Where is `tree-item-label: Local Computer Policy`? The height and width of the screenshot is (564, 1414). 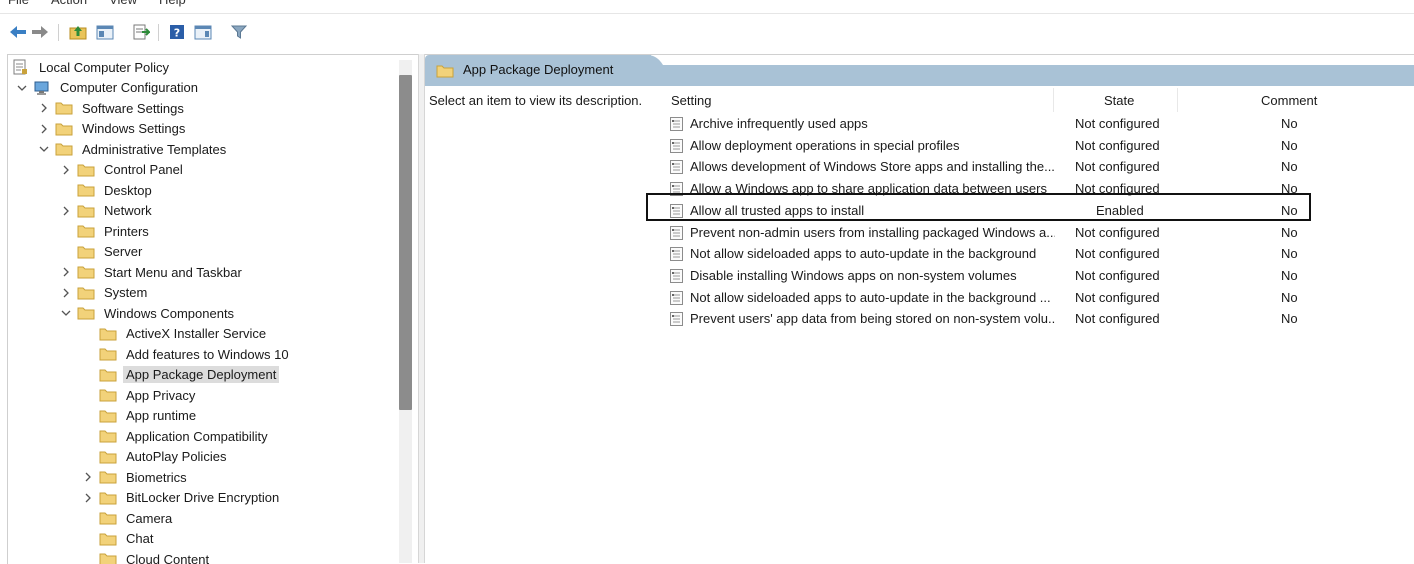 tree-item-label: Local Computer Policy is located at coordinates (104, 67).